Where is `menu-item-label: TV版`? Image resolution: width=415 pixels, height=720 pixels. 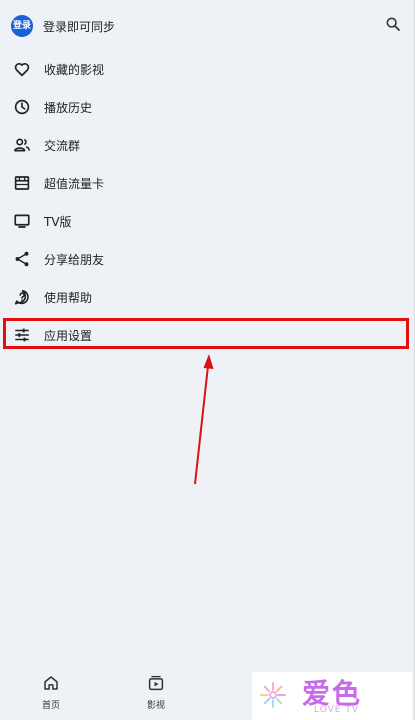
menu-item-label: TV版 is located at coordinates (58, 222).